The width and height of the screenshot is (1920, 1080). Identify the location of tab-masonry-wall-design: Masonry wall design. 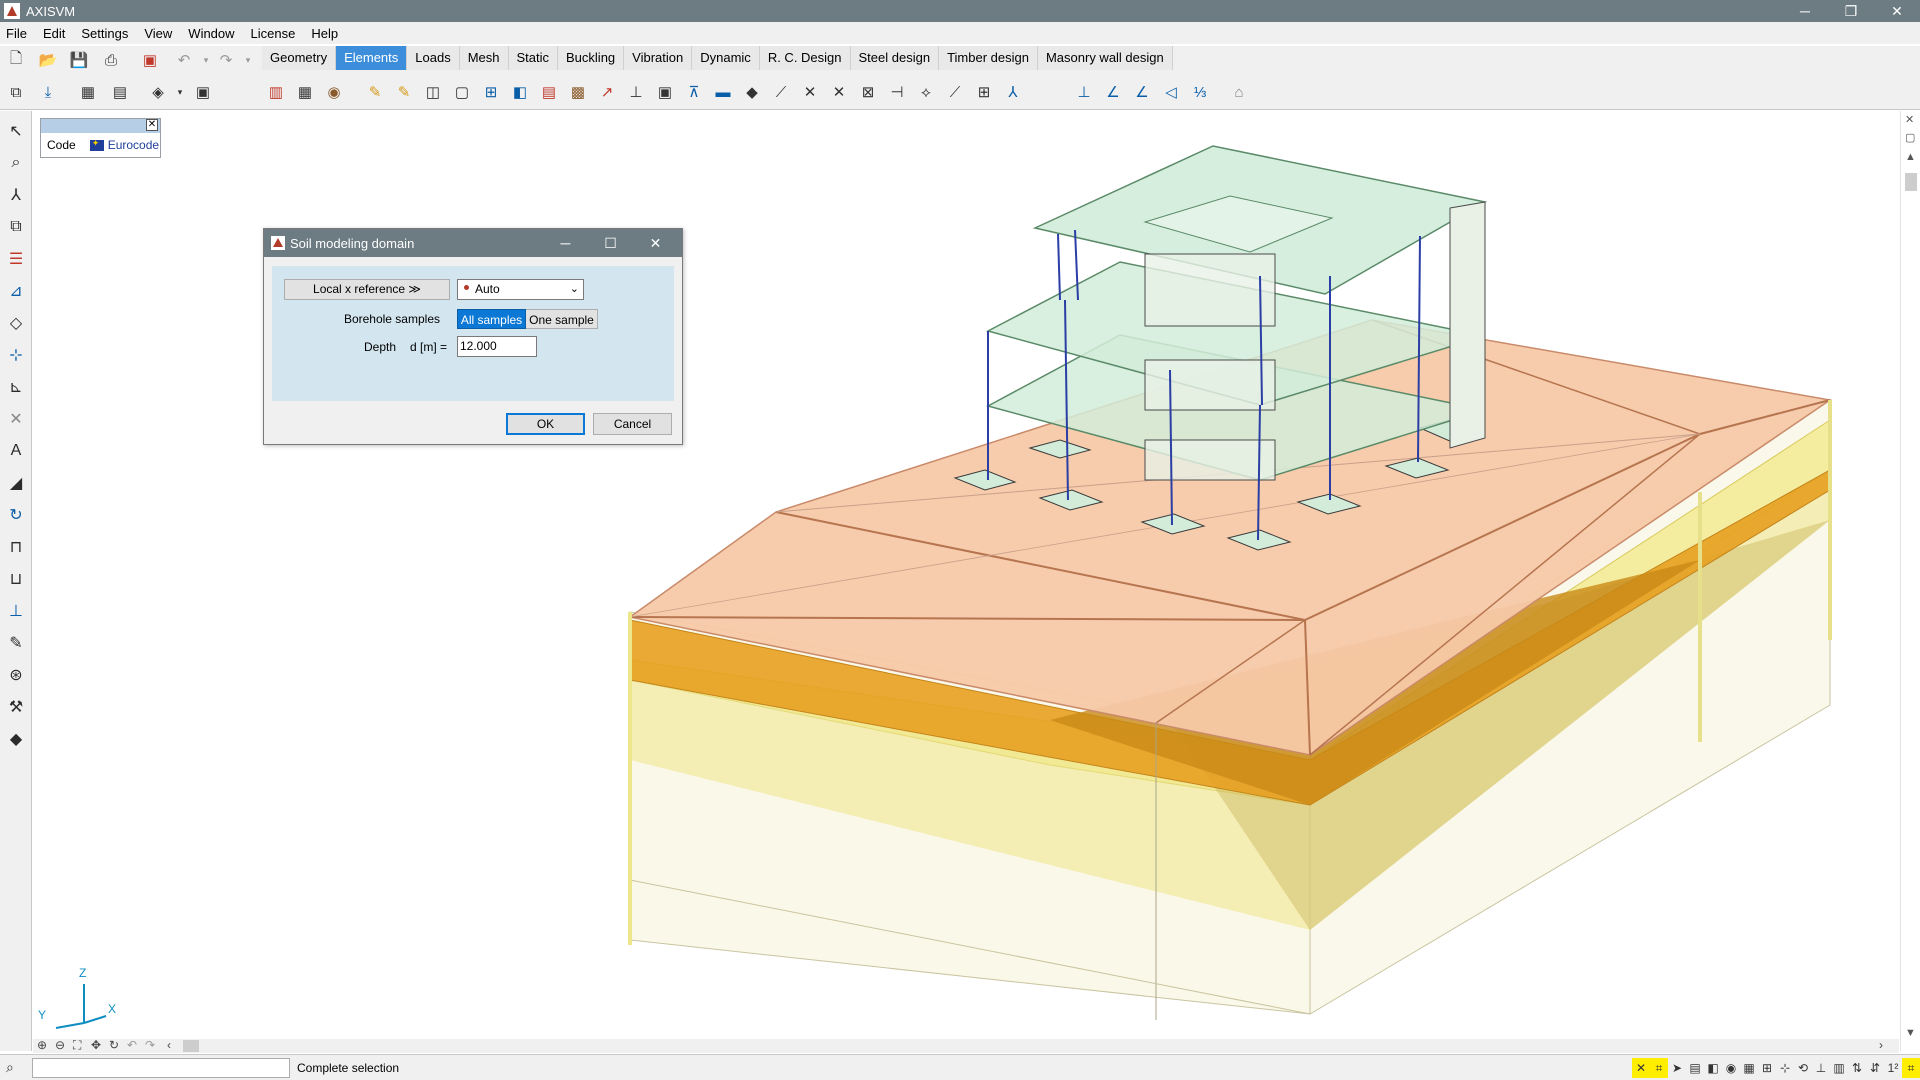
(1105, 58).